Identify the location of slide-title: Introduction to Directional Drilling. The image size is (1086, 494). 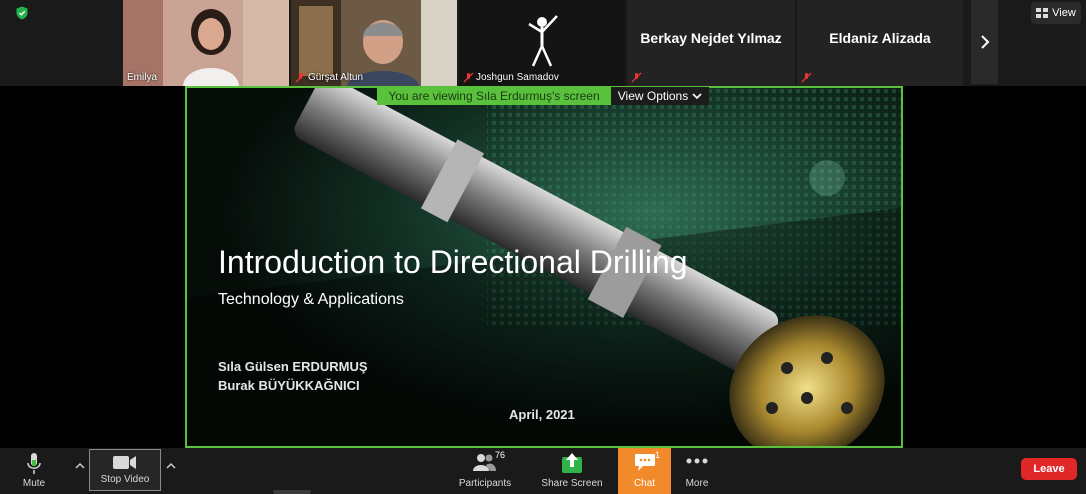
(453, 262).